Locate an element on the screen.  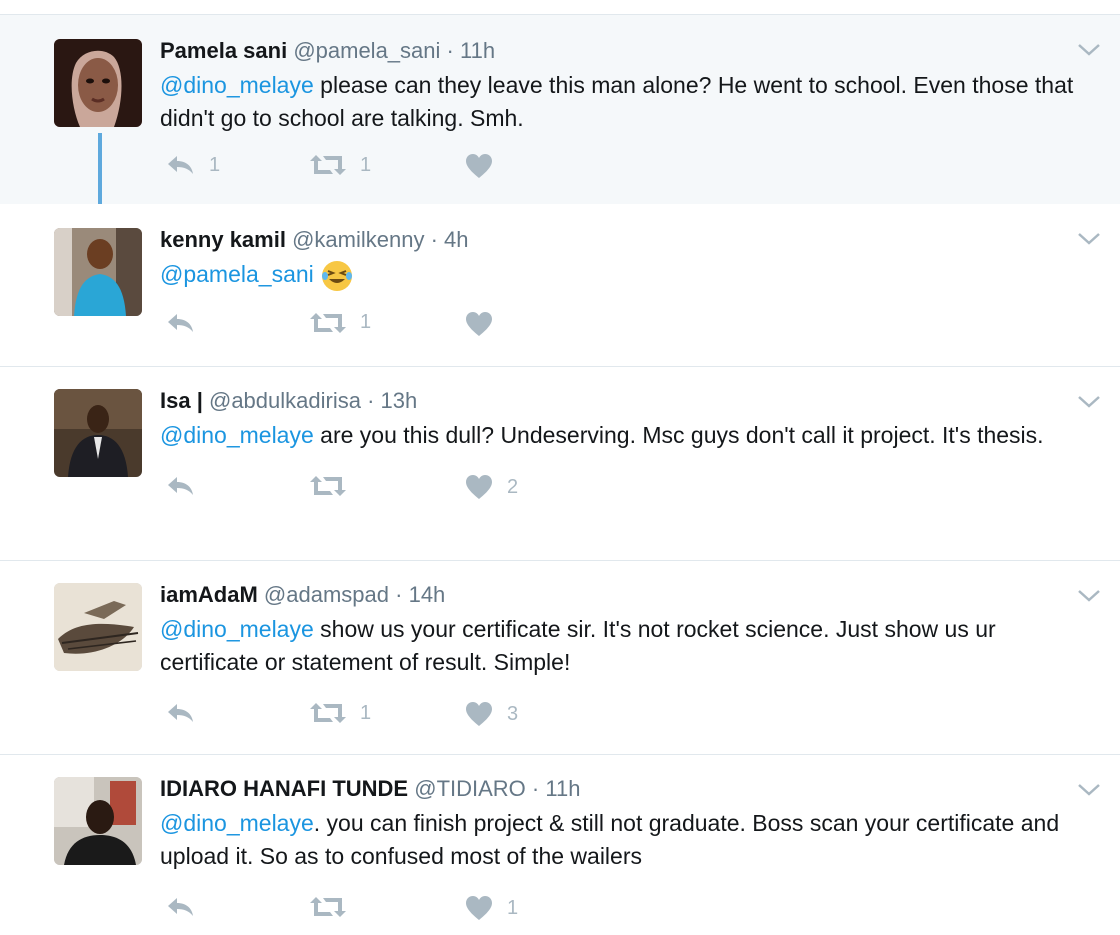
reply-count: 1 is located at coordinates (215, 164).